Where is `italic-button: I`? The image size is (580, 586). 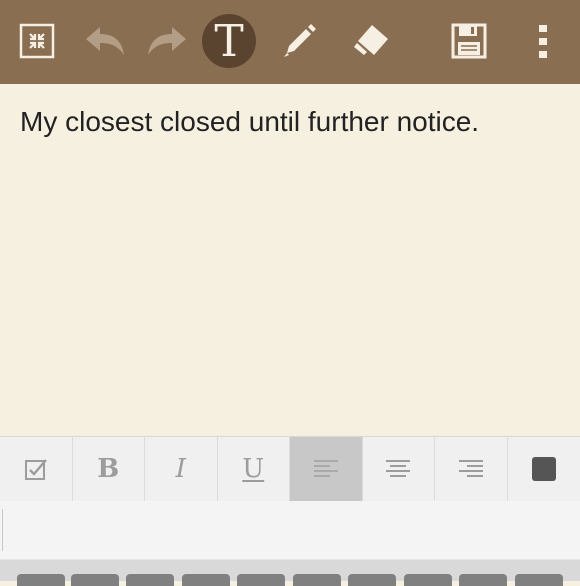 italic-button: I is located at coordinates (181, 469).